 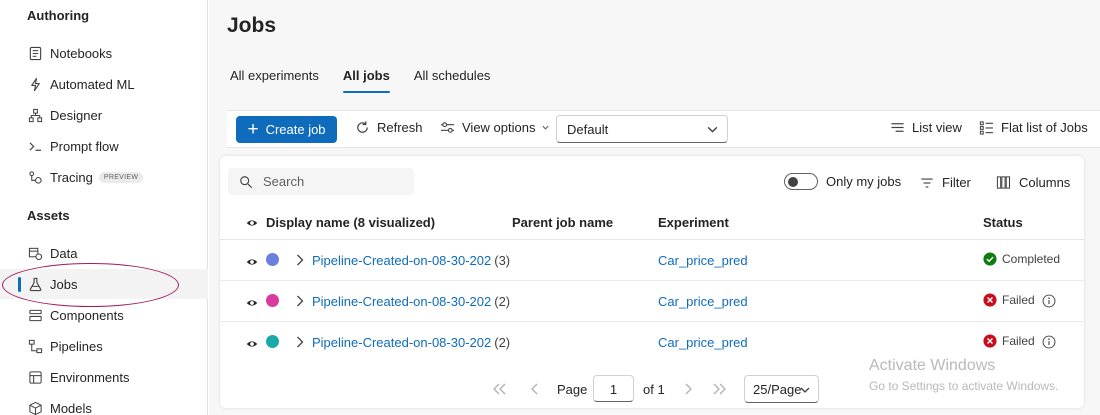 I want to click on watermark-line-2: Go to Settings to activate Windows., so click(x=964, y=386).